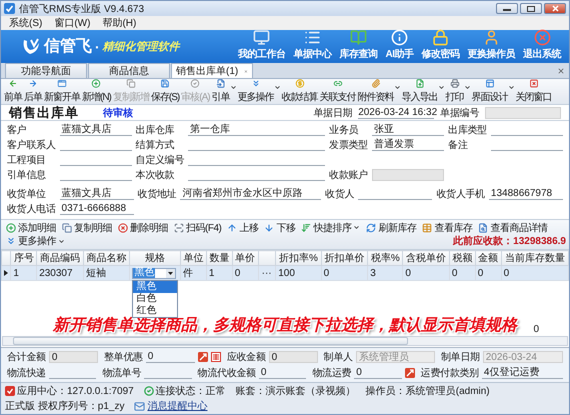  I want to click on grid-icon, so click(215, 357).